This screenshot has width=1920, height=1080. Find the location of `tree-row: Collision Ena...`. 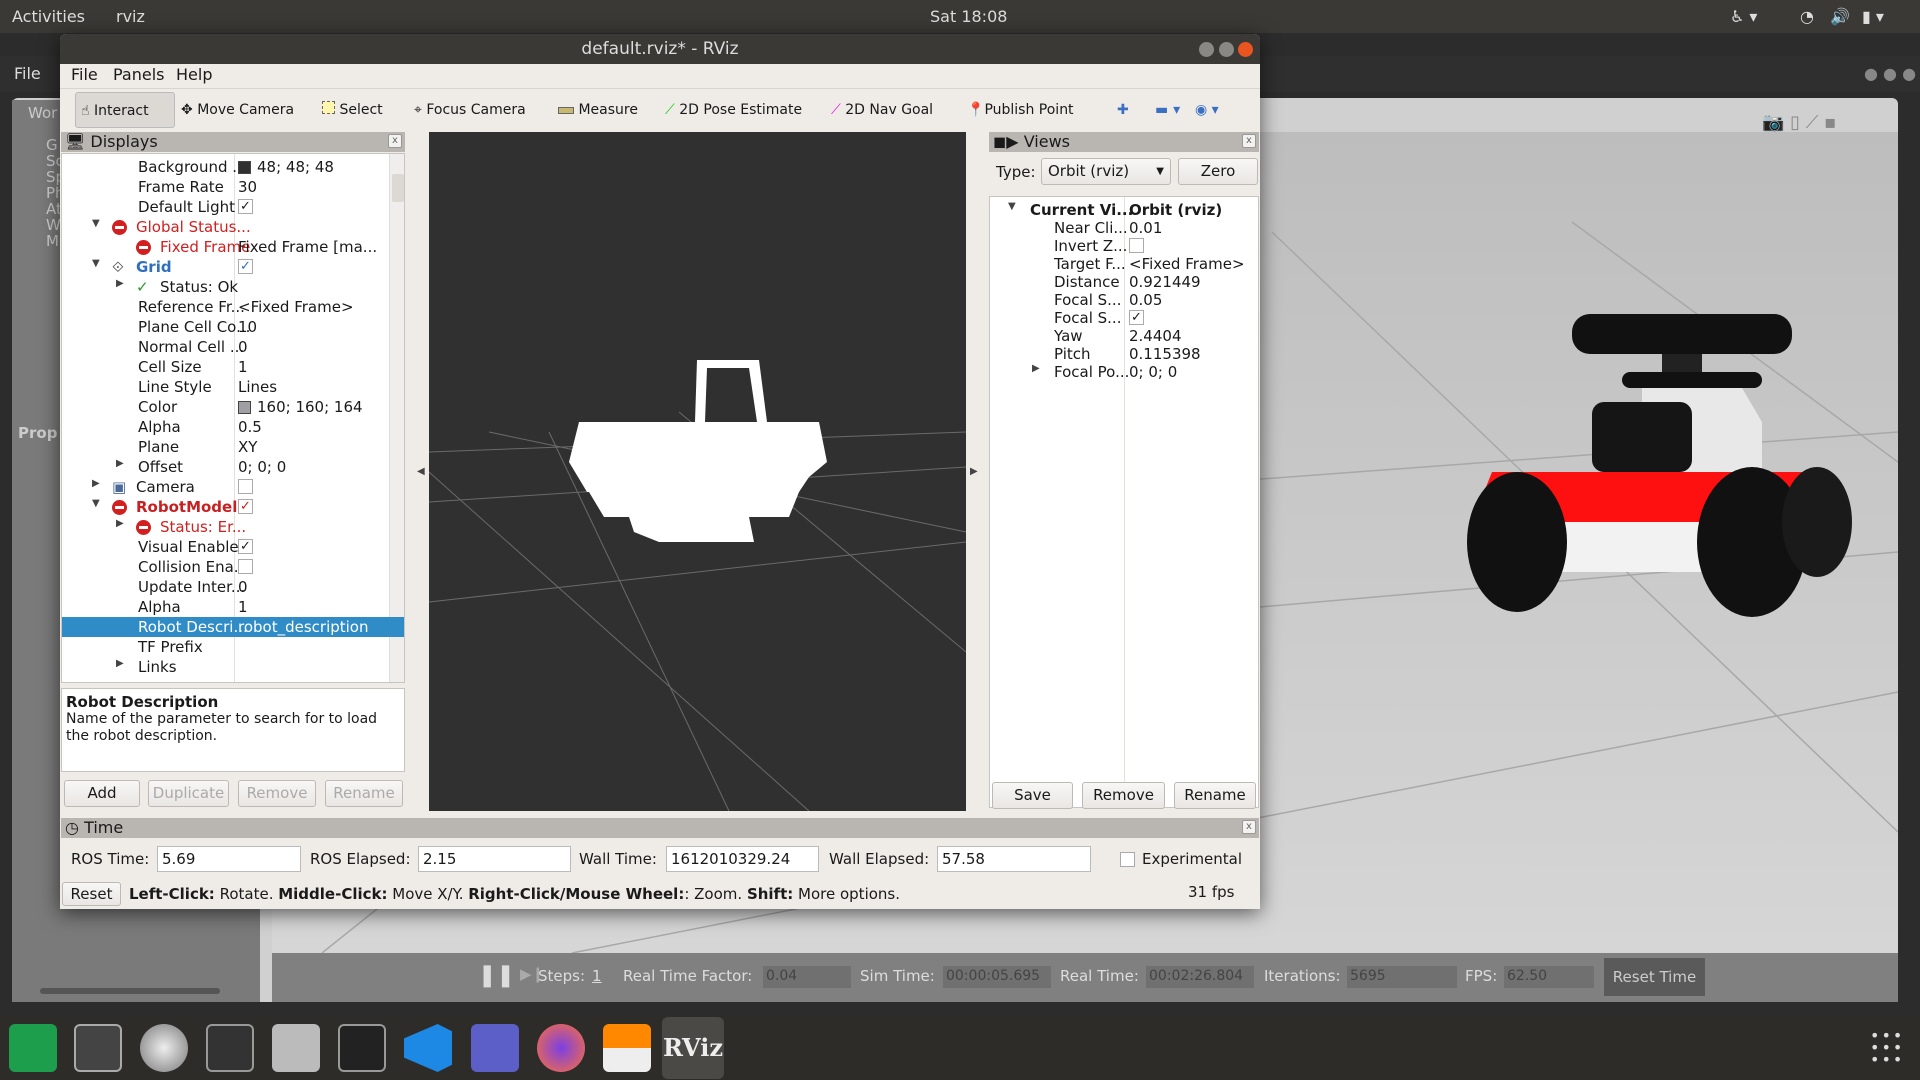

tree-row: Collision Ena... is located at coordinates (233, 567).